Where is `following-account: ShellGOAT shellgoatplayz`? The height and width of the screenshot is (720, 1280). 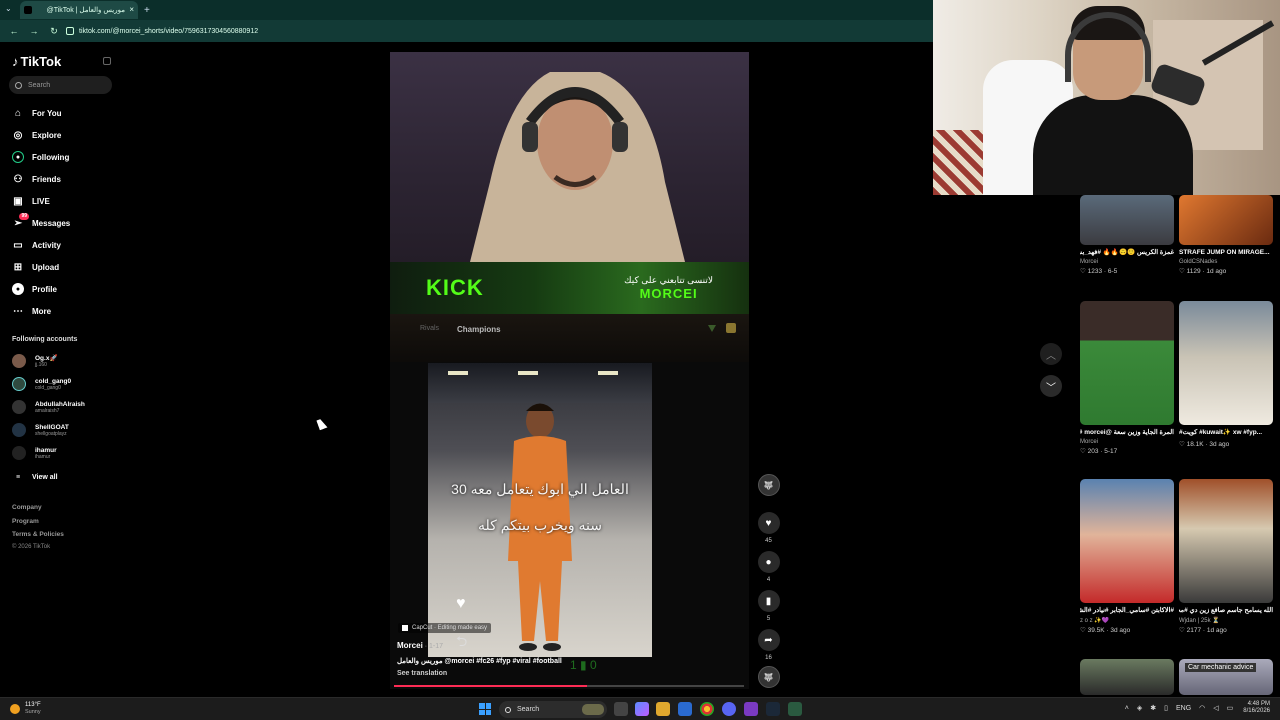
following-account: ShellGOAT shellgoatplayz is located at coordinates (40, 430).